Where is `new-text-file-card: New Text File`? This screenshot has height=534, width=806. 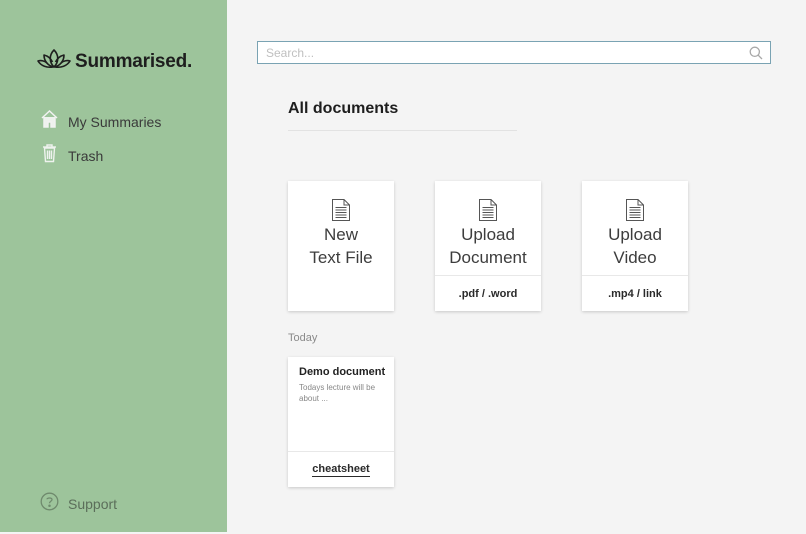
new-text-file-card: New Text File is located at coordinates (341, 246).